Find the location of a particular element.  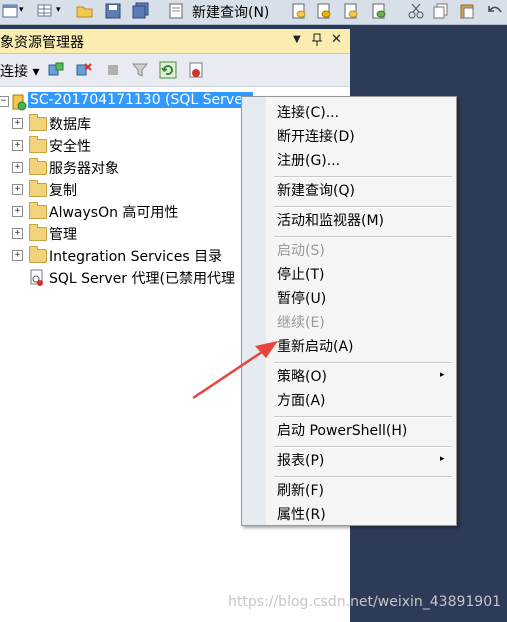

watermark: https://blog.csdn.net/weixin_43891901 is located at coordinates (365, 602).